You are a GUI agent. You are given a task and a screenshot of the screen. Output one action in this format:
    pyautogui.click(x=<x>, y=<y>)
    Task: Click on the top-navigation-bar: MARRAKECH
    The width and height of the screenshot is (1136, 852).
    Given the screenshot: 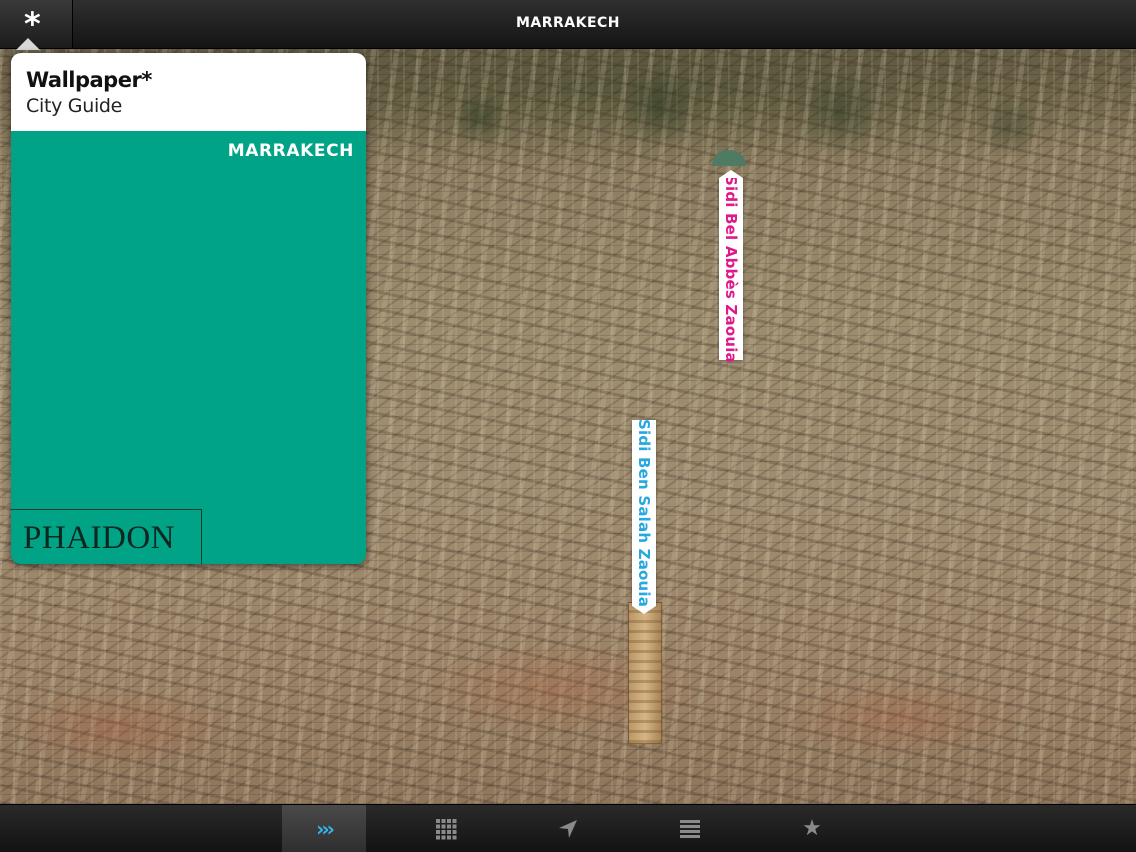 What is the action you would take?
    pyautogui.click(x=568, y=24)
    